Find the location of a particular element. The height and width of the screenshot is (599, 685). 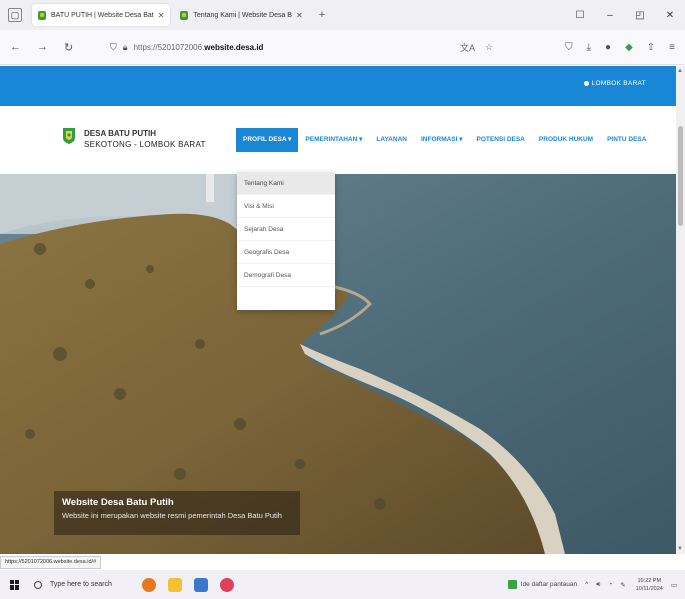

back-icon: ← is located at coordinates (15, 47).